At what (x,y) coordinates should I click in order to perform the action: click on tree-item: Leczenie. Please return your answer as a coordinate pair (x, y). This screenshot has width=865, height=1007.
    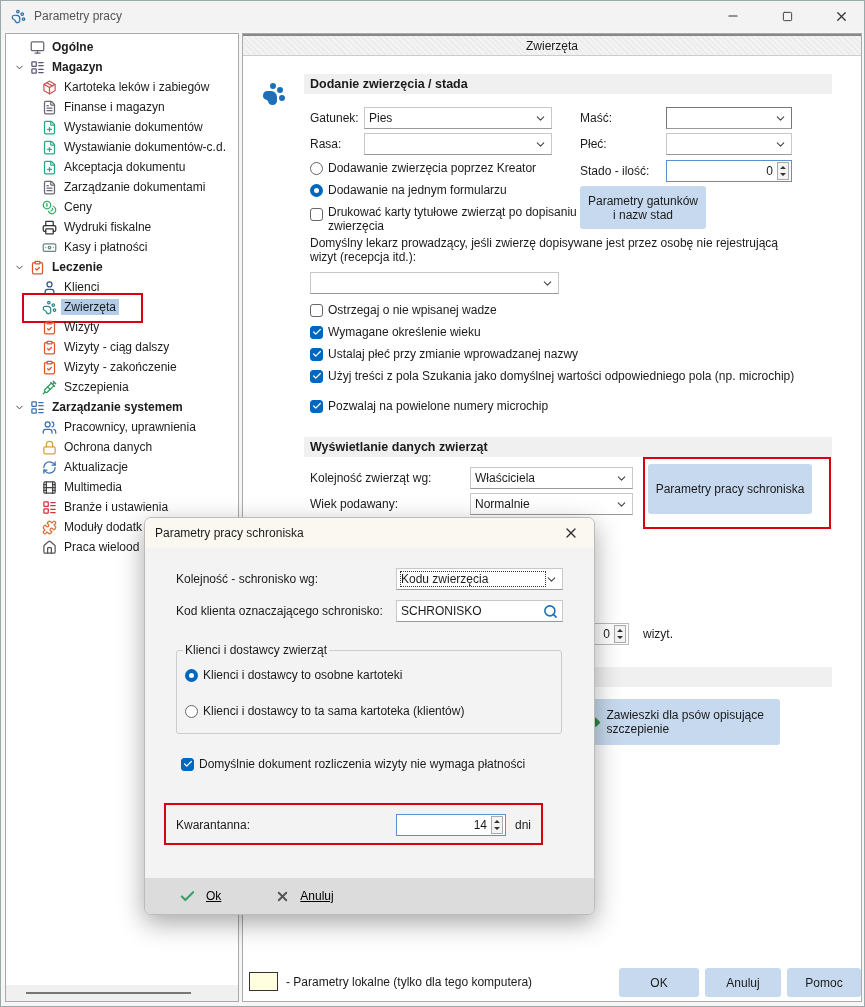
    Looking at the image, I should click on (77, 267).